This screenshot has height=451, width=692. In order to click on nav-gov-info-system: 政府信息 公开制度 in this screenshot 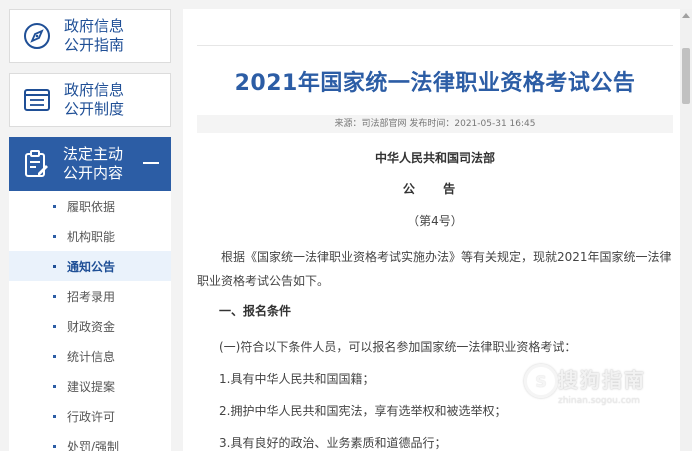, I will do `click(90, 100)`.